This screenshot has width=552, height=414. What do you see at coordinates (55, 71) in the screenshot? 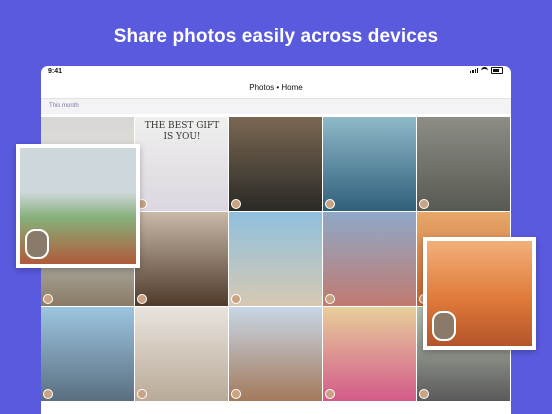
I see `status-time: 9:41` at bounding box center [55, 71].